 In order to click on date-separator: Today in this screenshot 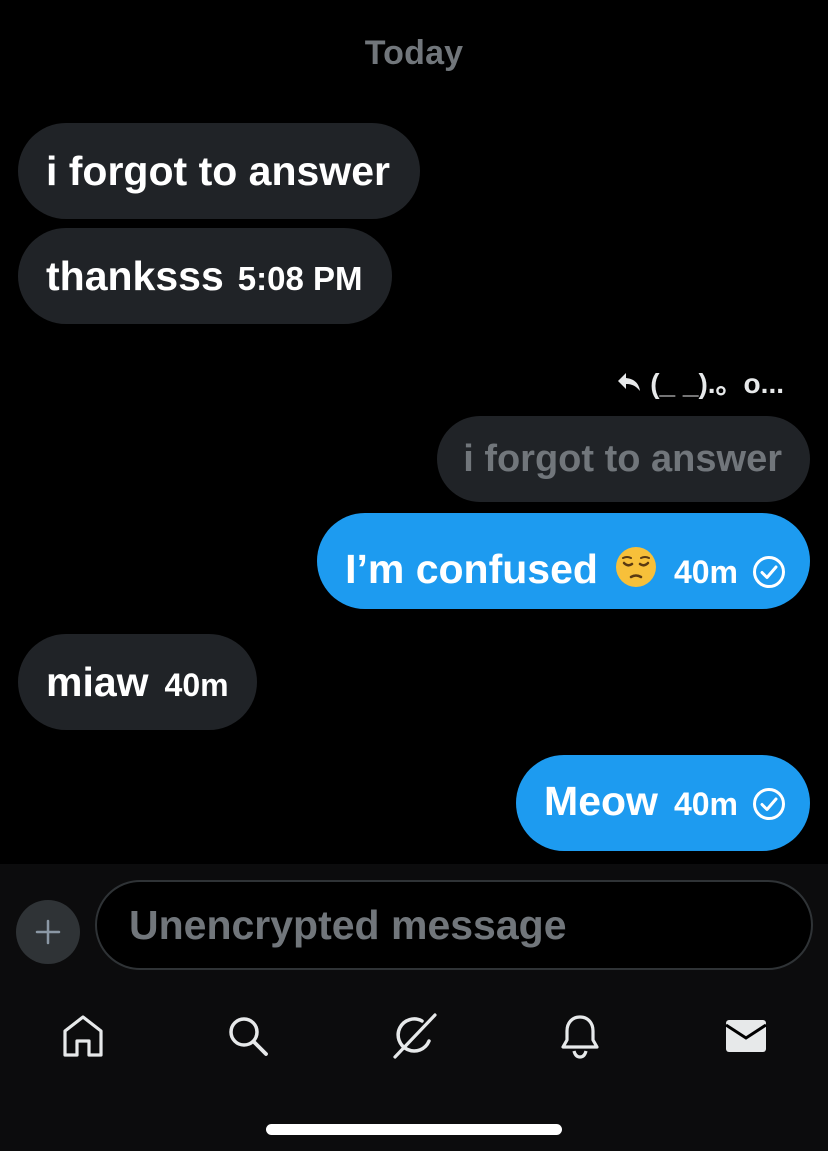, I will do `click(414, 53)`.